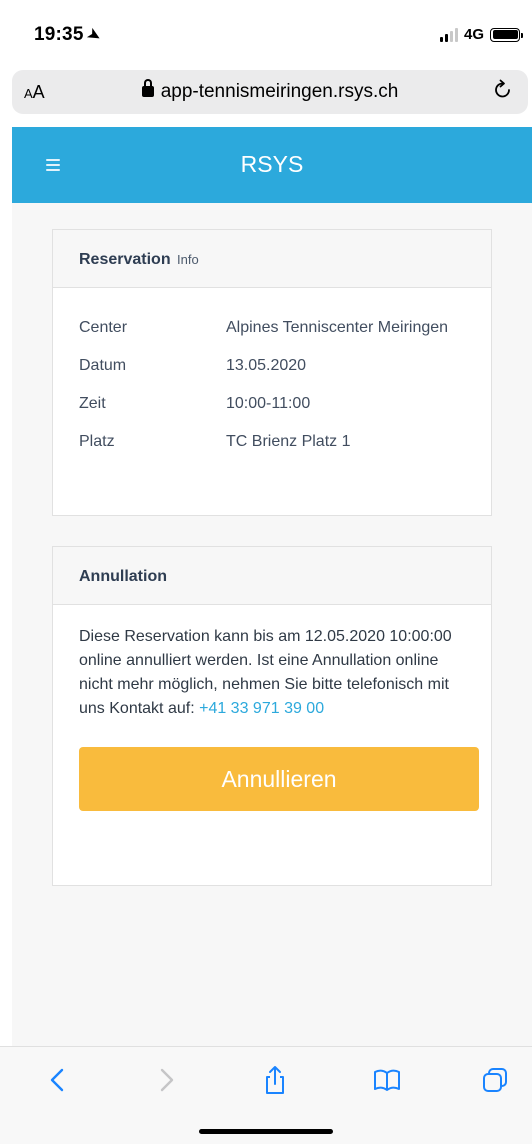  Describe the element at coordinates (59, 34) in the screenshot. I see `time-label: 19:35` at that location.